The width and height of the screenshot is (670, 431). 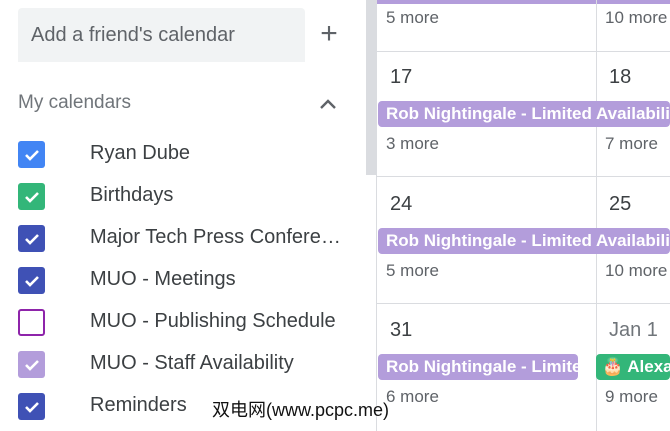 I want to click on calendar-label: MUO - Meetings, so click(x=163, y=279).